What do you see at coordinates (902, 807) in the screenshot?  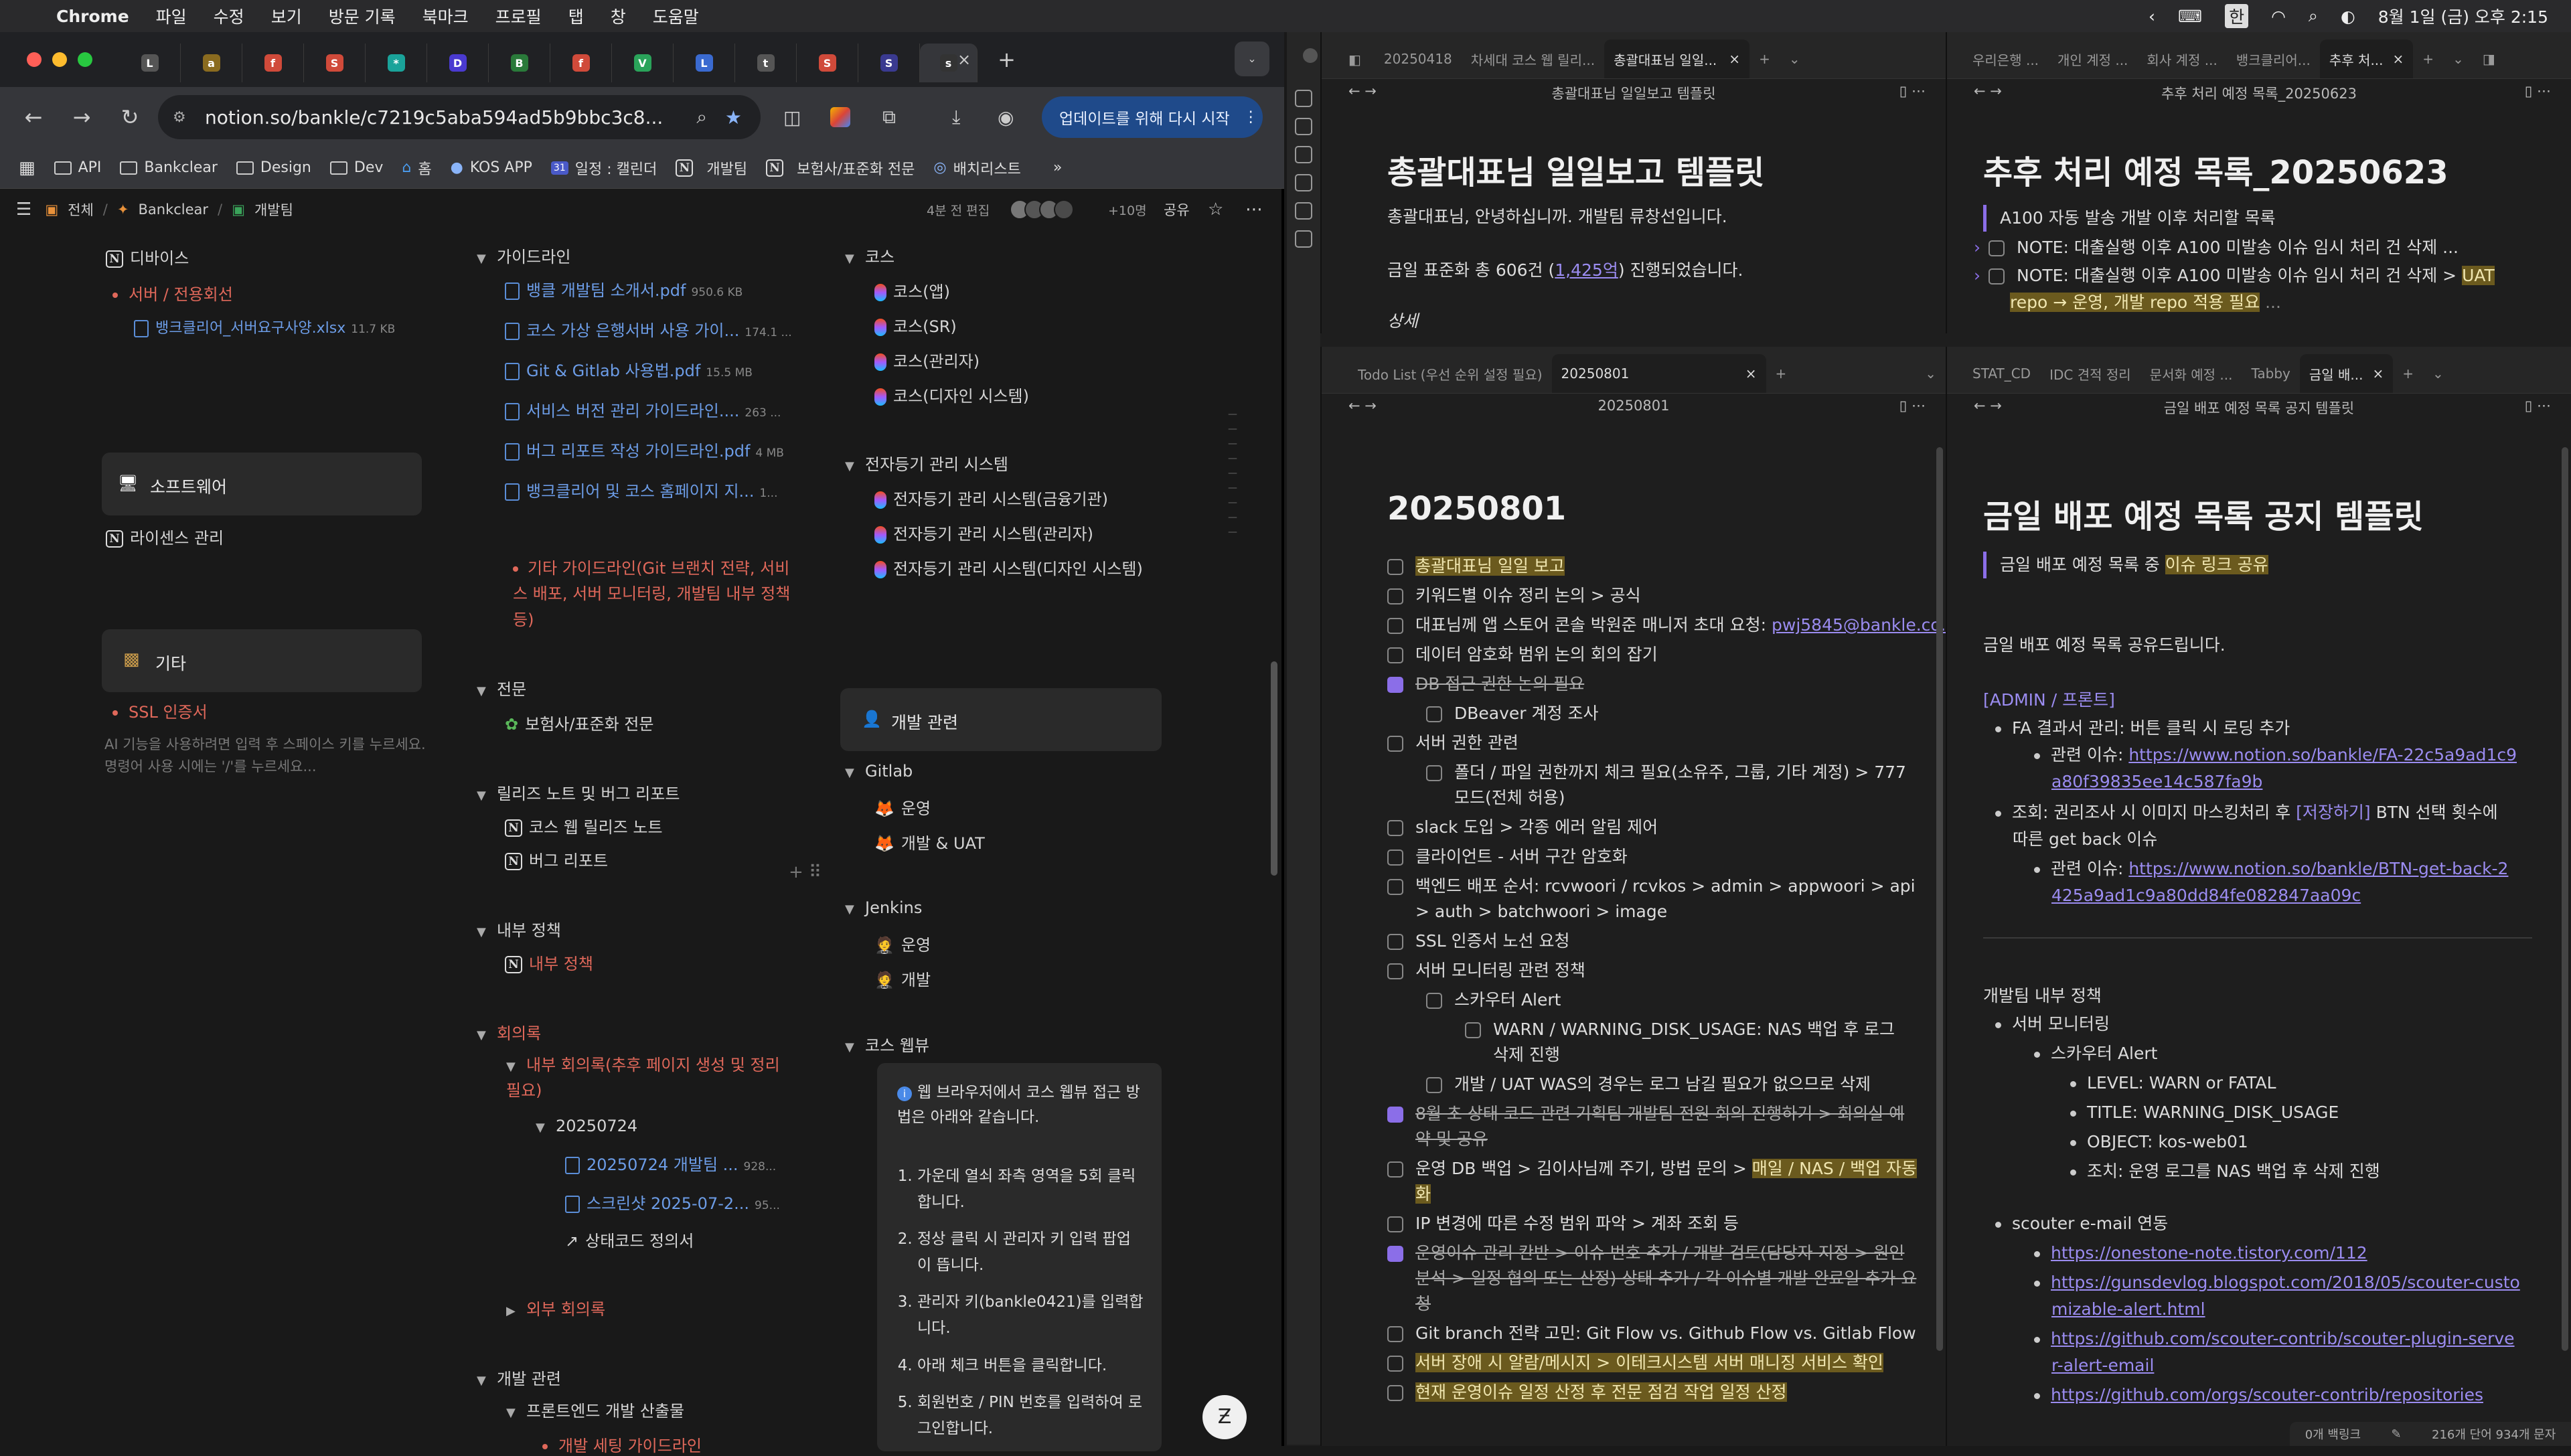 I see `gitlab-link: 🦊 운영` at bounding box center [902, 807].